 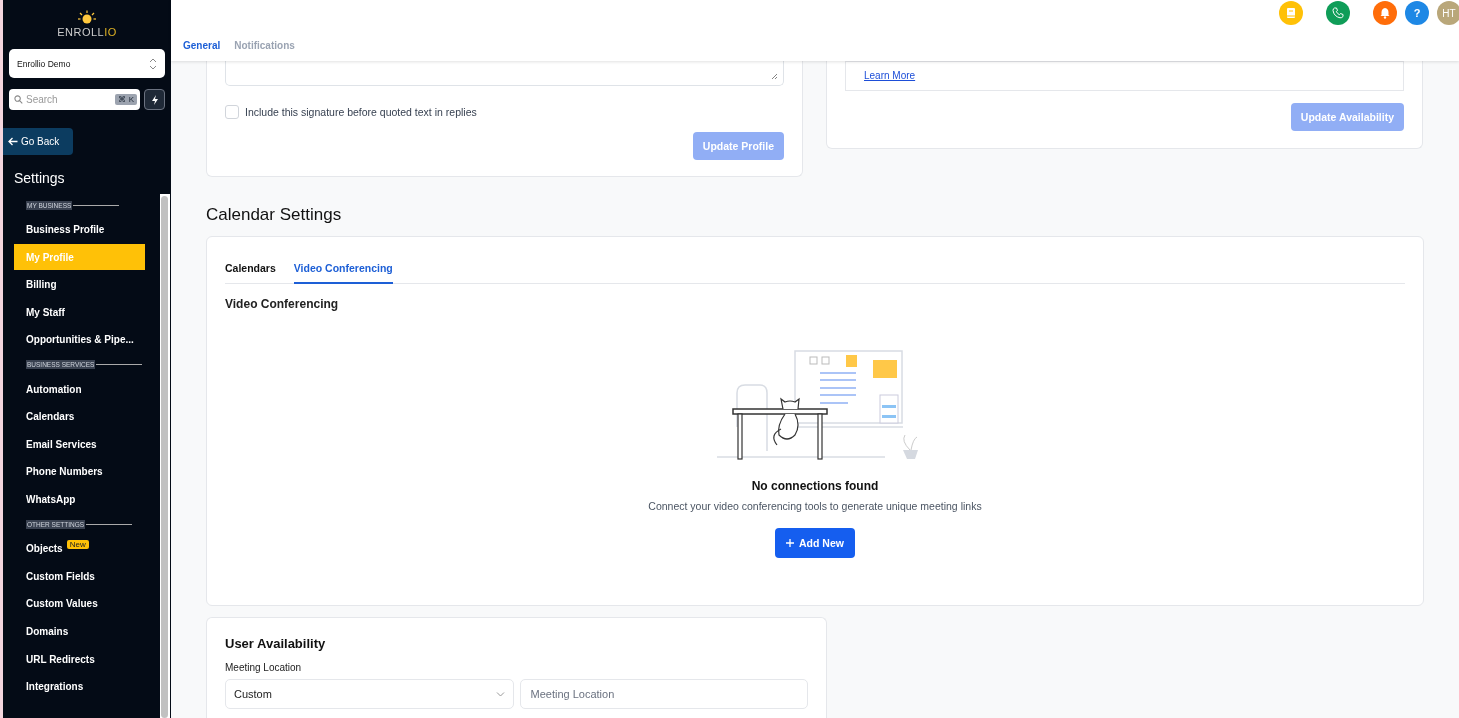 What do you see at coordinates (79, 603) in the screenshot?
I see `sidebar-item: Custom Values` at bounding box center [79, 603].